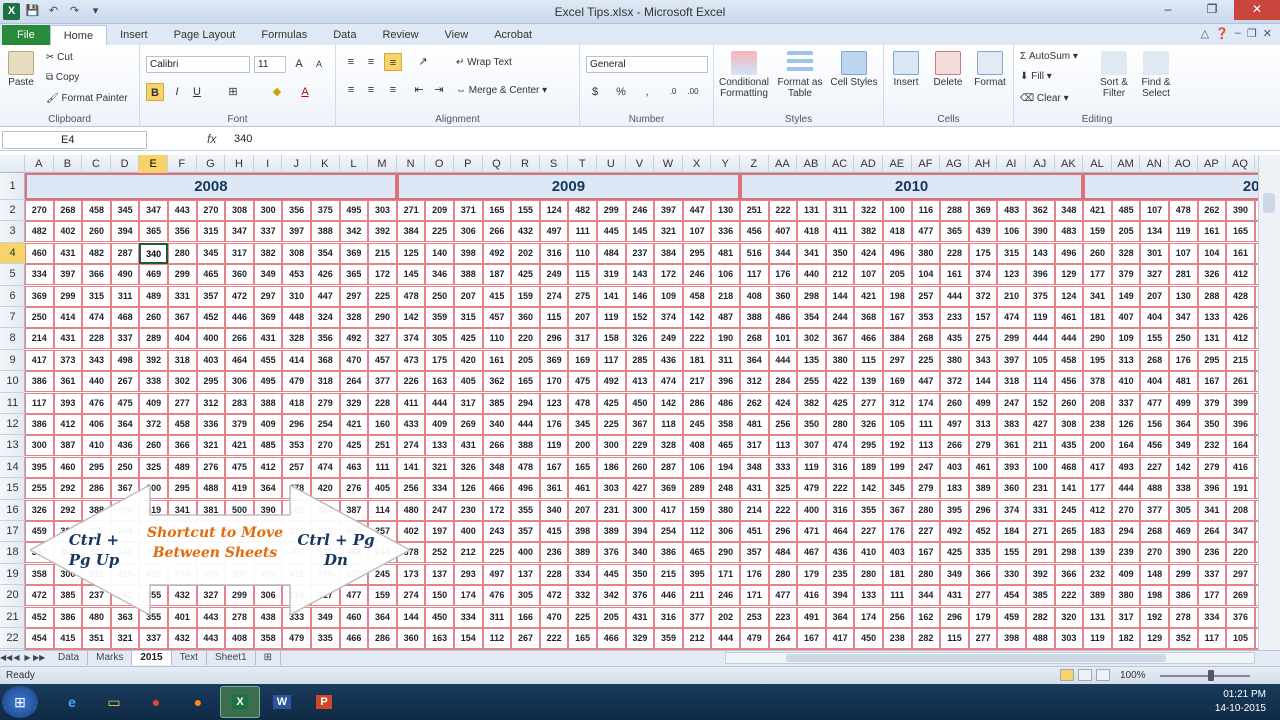 This screenshot has height=720, width=1280. What do you see at coordinates (1212, 553) in the screenshot?
I see `table-cell: 236` at bounding box center [1212, 553].